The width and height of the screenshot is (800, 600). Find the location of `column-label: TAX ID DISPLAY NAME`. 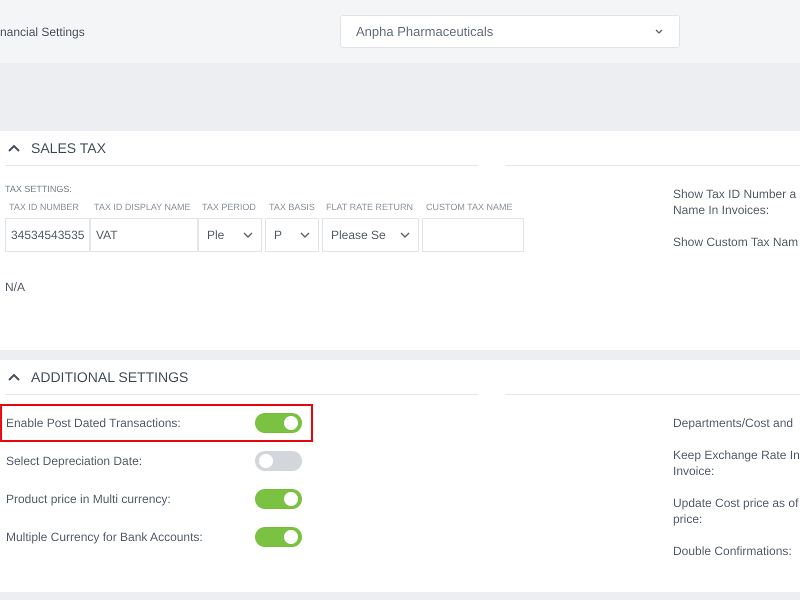

column-label: TAX ID DISPLAY NAME is located at coordinates (142, 208).